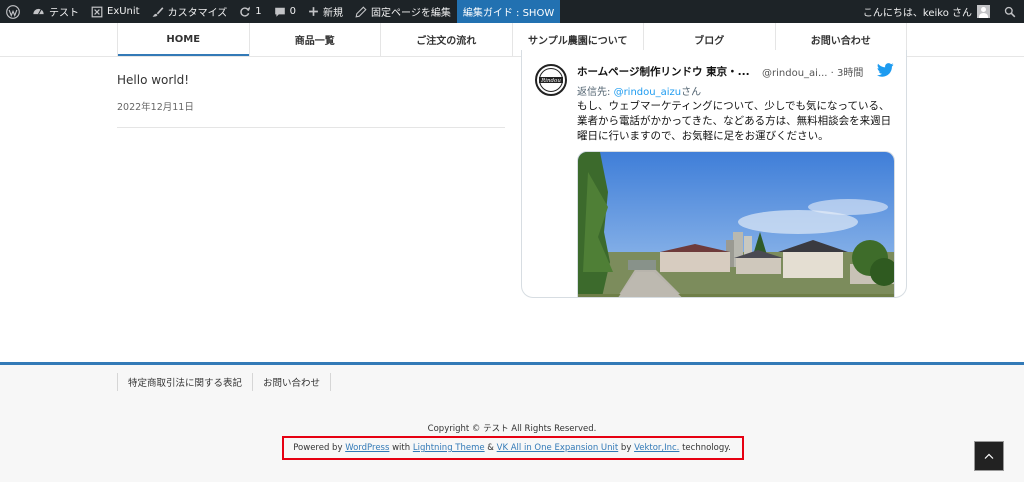 This screenshot has width=1024, height=482. I want to click on wordpress-menu, so click(13, 11).